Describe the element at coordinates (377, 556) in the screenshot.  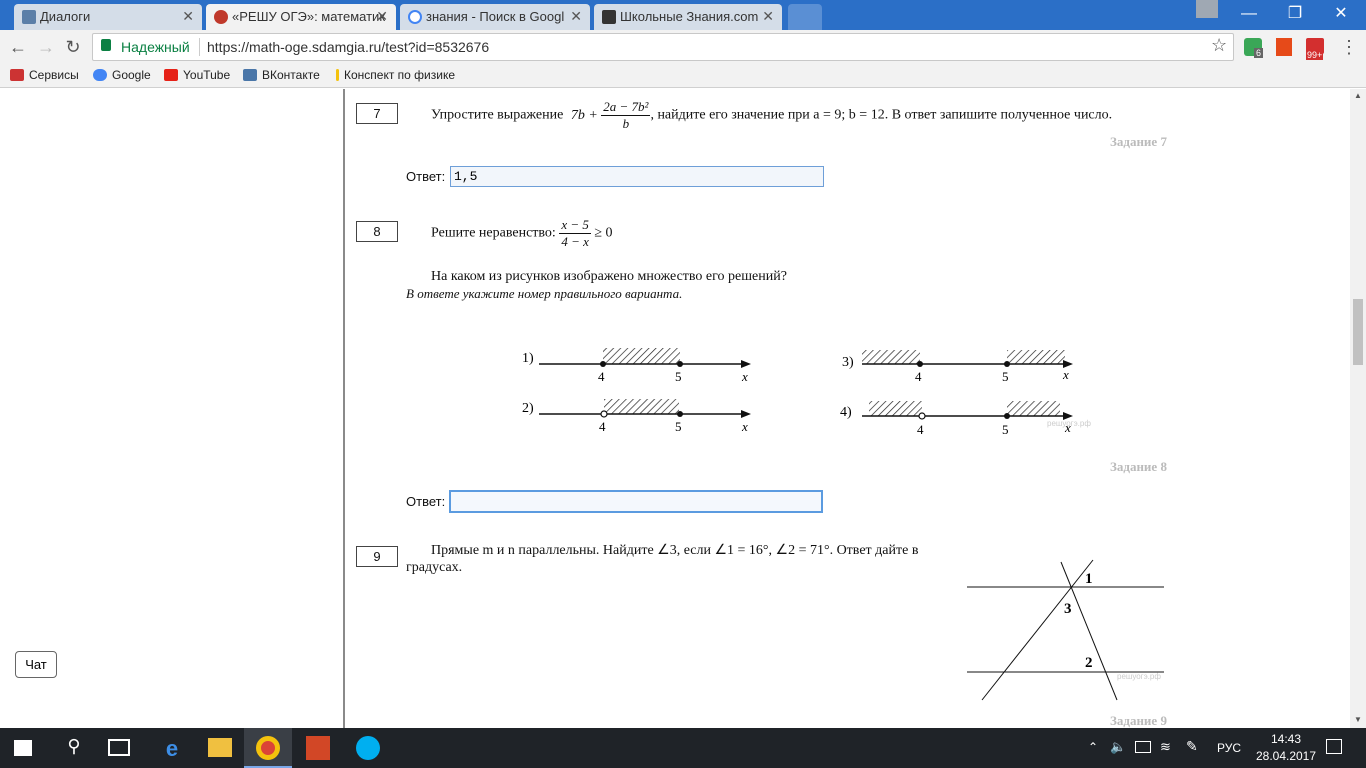
I see `question-number: 9` at that location.